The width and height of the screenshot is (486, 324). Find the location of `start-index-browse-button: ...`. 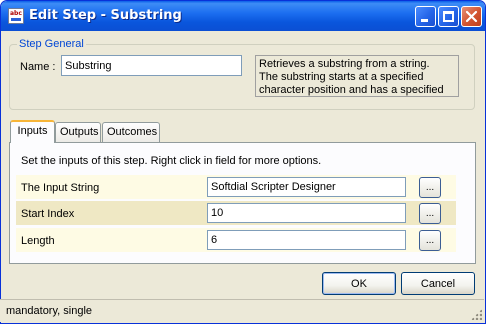

start-index-browse-button: ... is located at coordinates (430, 213).